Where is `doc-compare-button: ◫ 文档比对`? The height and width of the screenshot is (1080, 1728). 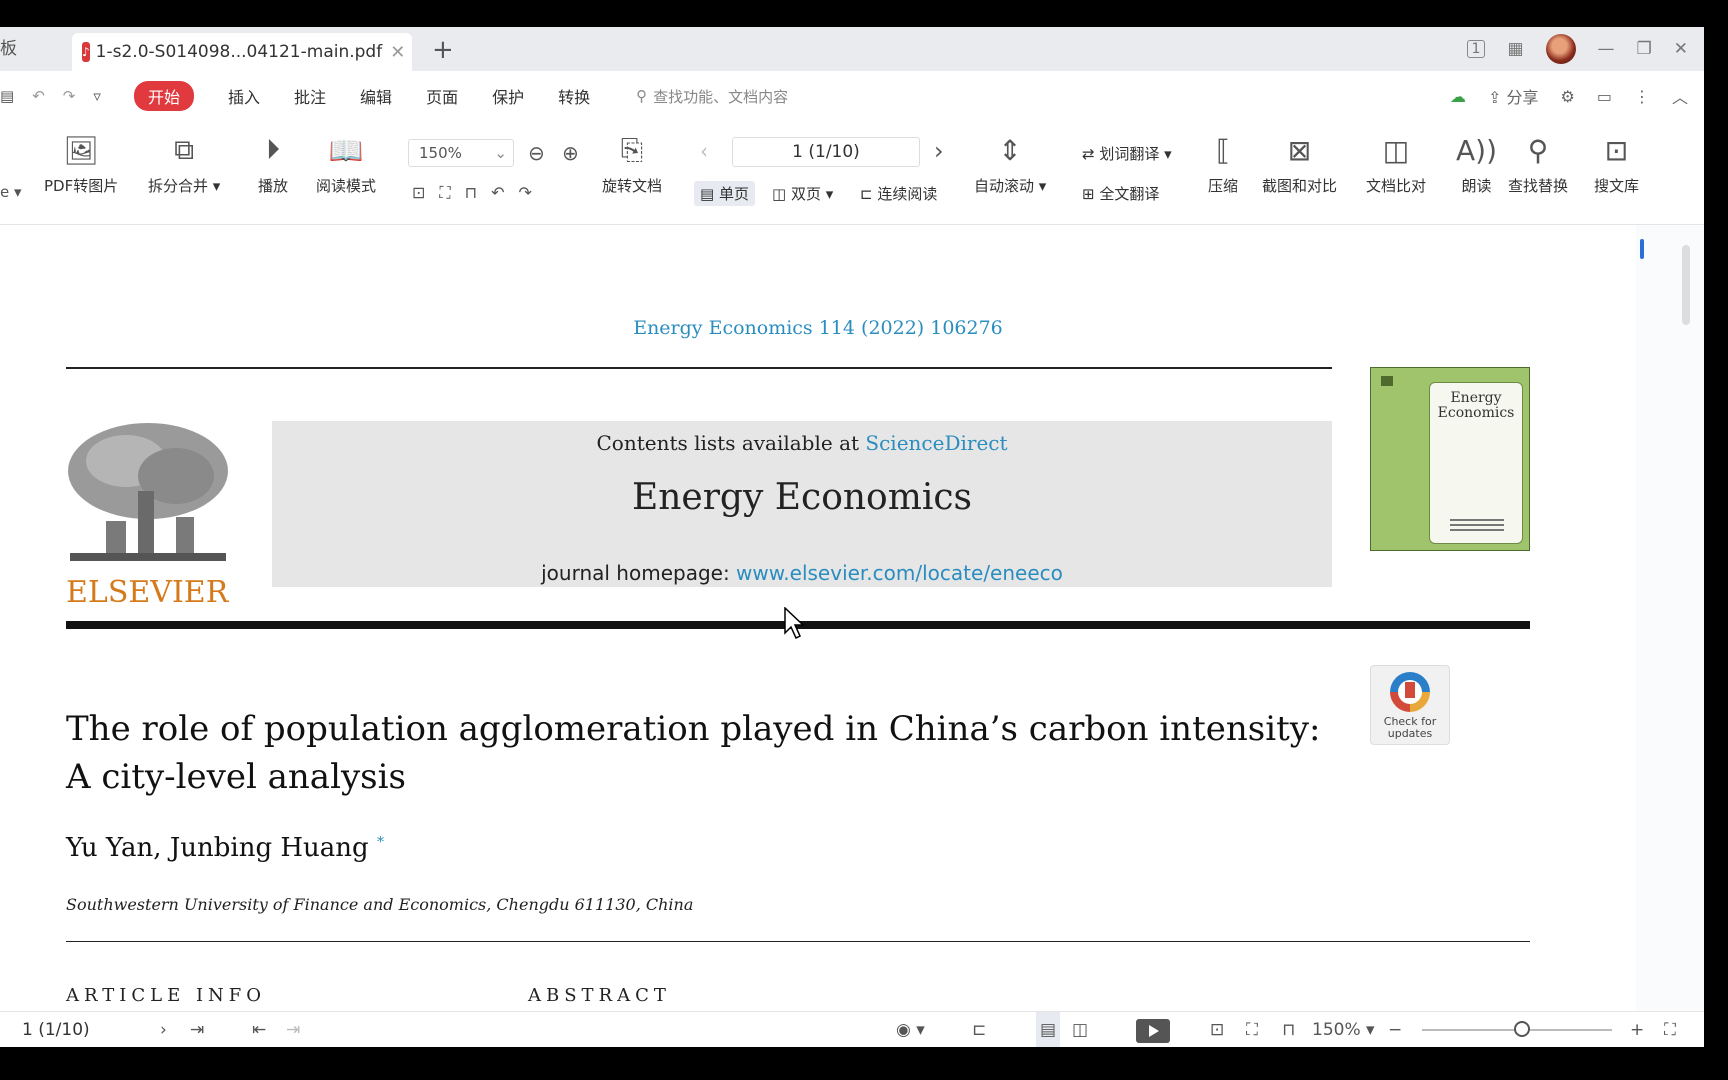
doc-compare-button: ◫ 文档比对 is located at coordinates (1396, 173).